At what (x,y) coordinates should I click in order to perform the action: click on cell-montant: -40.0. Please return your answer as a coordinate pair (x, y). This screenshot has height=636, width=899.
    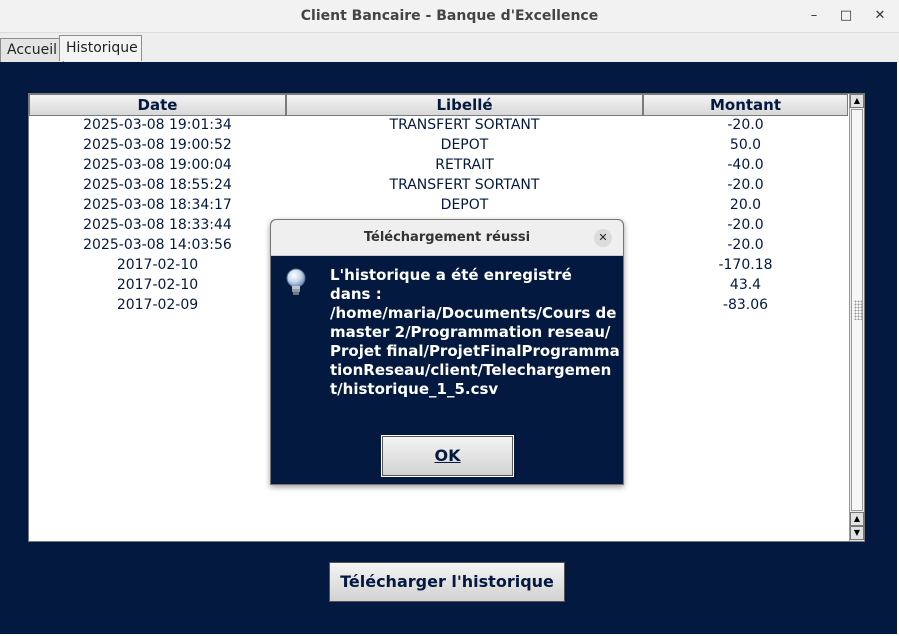
    Looking at the image, I should click on (745, 165).